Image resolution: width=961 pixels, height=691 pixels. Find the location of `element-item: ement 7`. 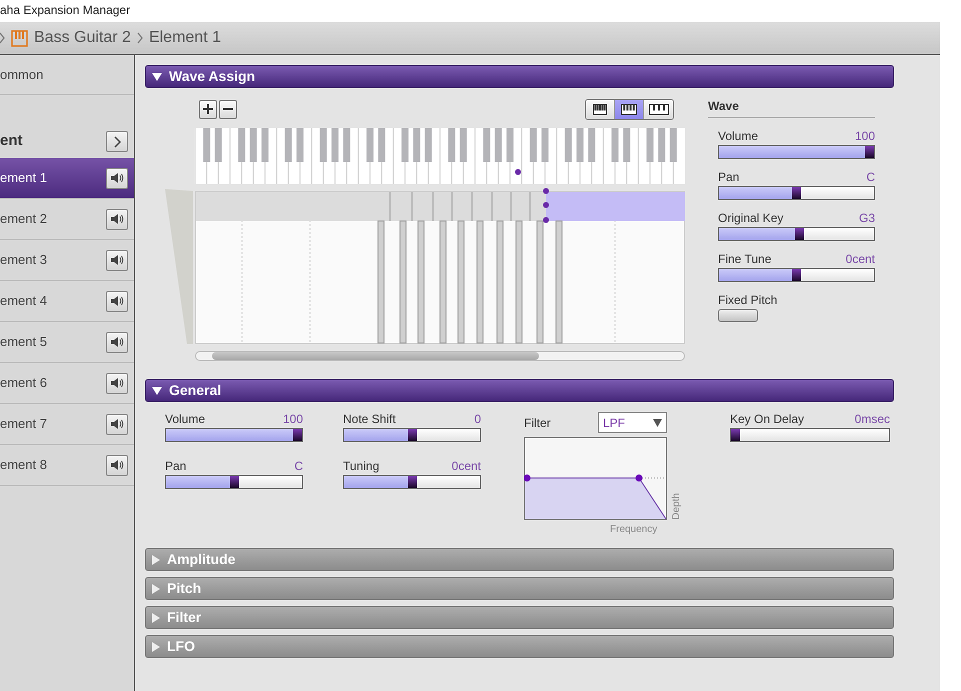

element-item: ement 7 is located at coordinates (67, 424).